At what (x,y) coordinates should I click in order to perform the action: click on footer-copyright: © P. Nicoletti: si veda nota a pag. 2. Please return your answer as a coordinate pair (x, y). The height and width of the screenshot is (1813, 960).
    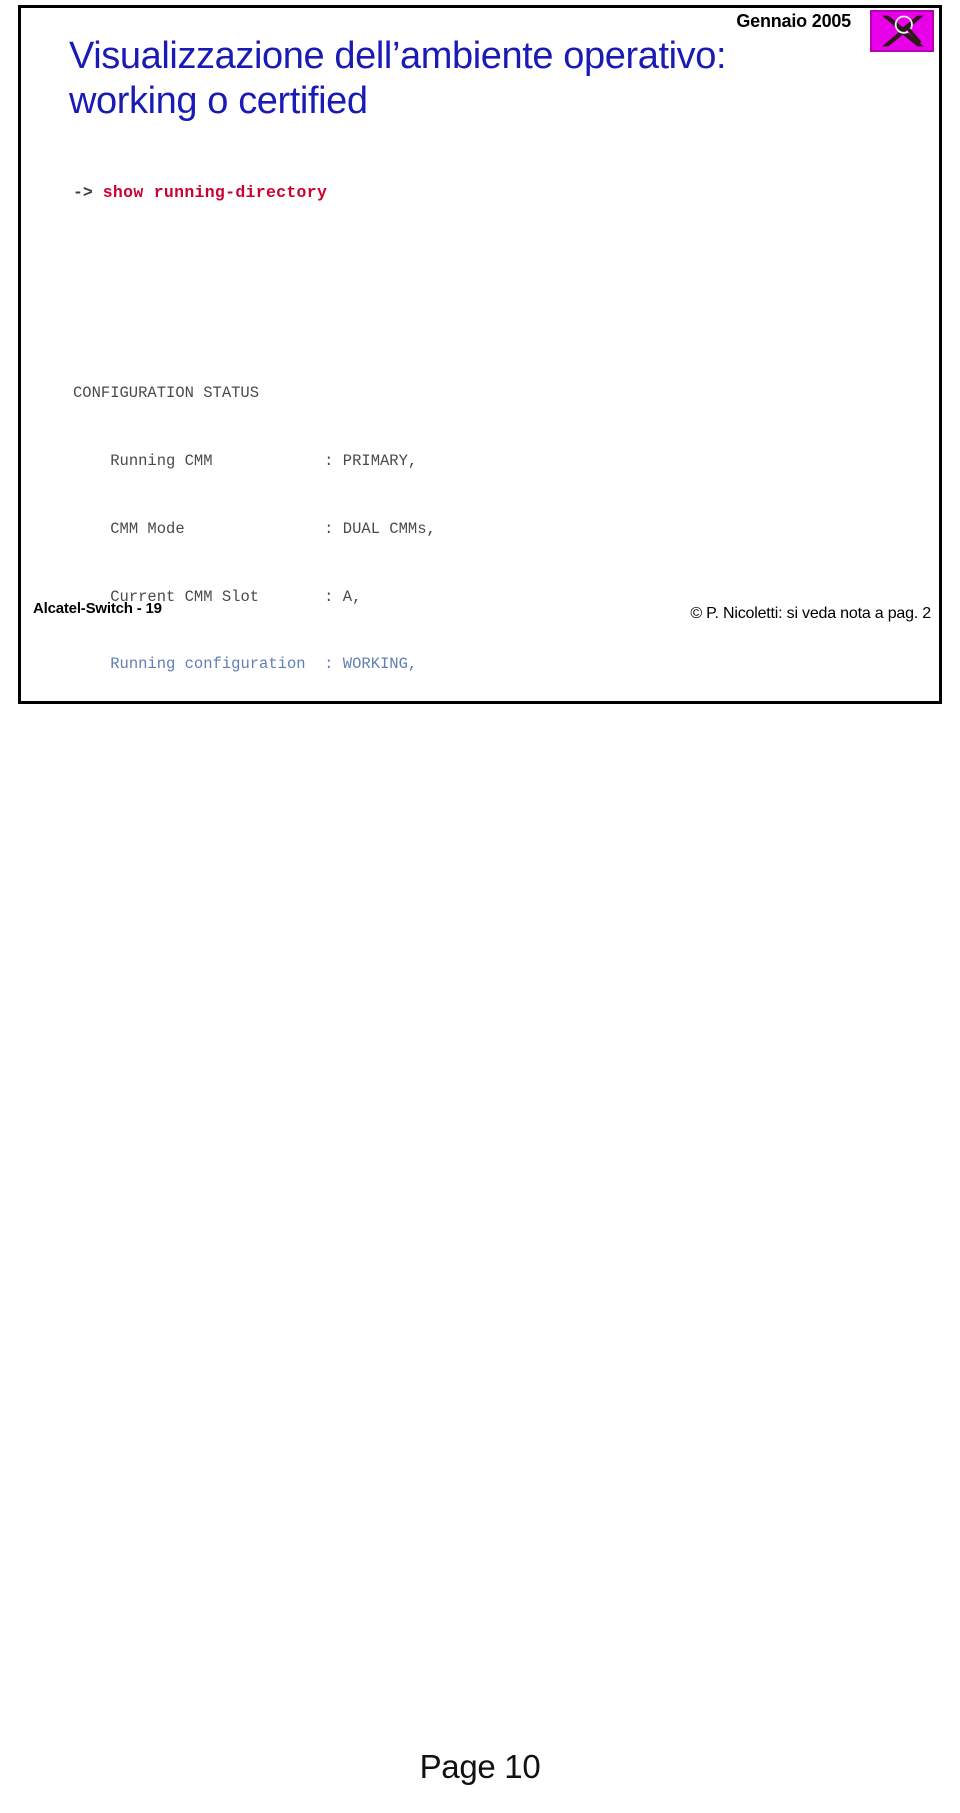
    Looking at the image, I should click on (810, 613).